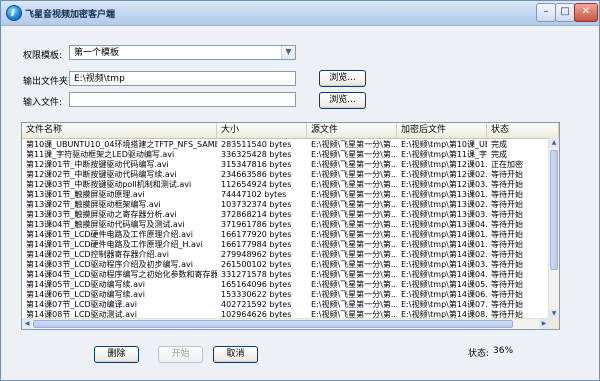  Describe the element at coordinates (523, 130) in the screenshot. I see `column-header-status: 状态` at that location.